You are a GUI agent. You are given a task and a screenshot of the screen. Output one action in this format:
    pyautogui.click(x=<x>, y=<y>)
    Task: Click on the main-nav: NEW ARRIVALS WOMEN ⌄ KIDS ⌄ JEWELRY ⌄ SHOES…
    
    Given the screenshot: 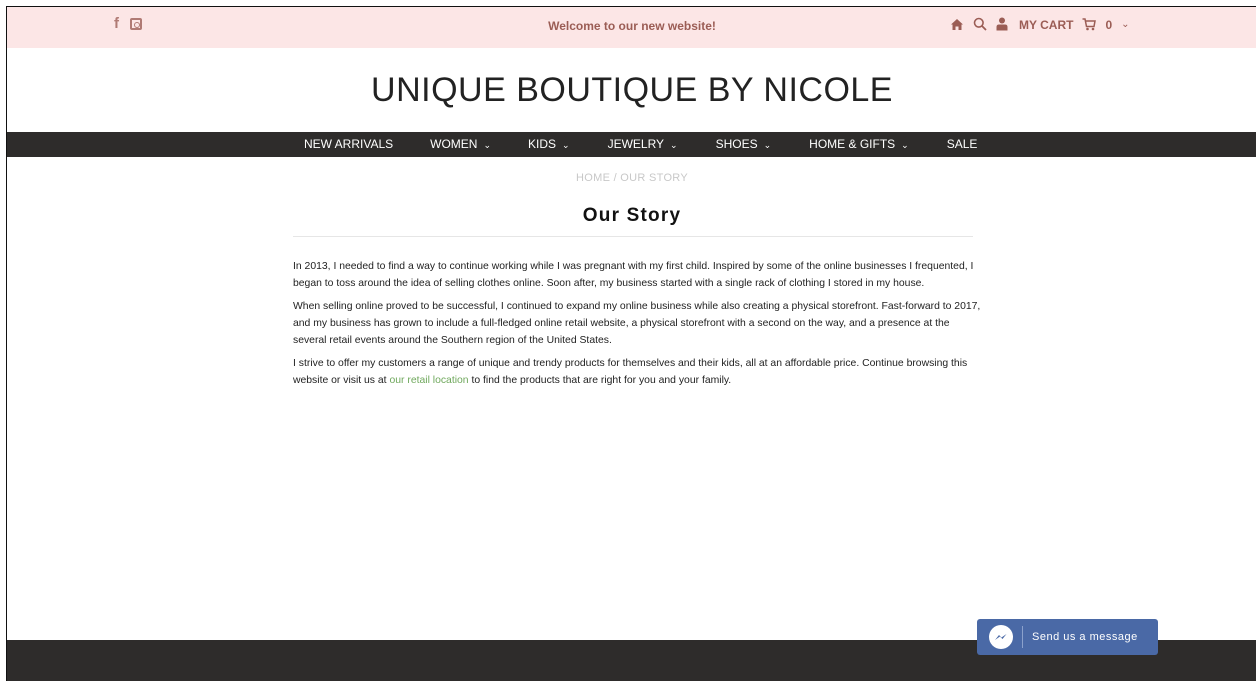 What is the action you would take?
    pyautogui.click(x=631, y=144)
    